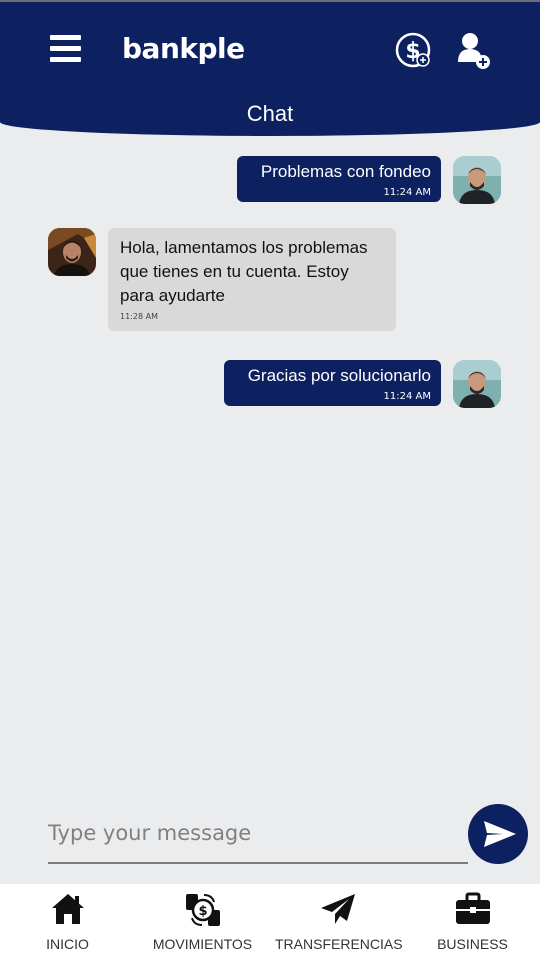 The height and width of the screenshot is (960, 540). I want to click on app-logo: bankple, so click(183, 48).